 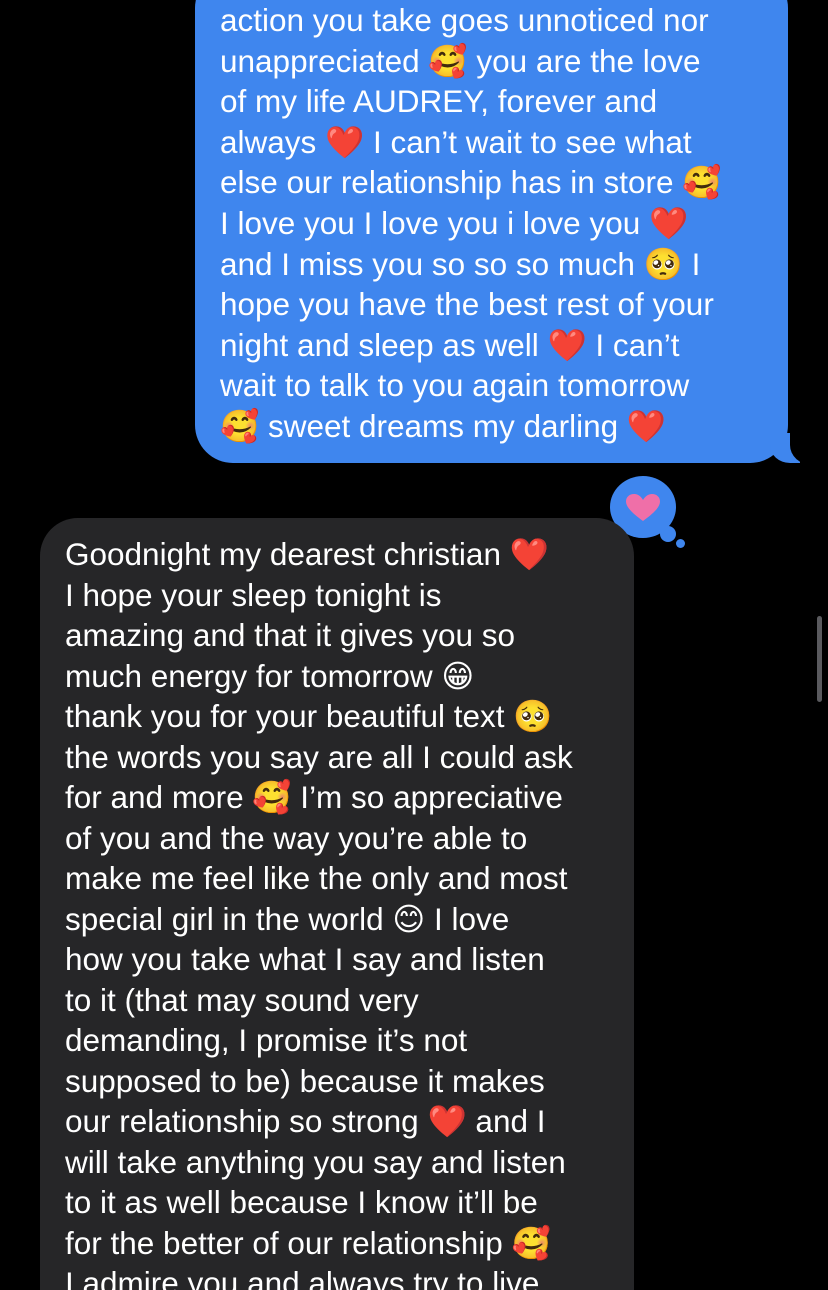 I want to click on heart-icon, so click(x=643, y=507).